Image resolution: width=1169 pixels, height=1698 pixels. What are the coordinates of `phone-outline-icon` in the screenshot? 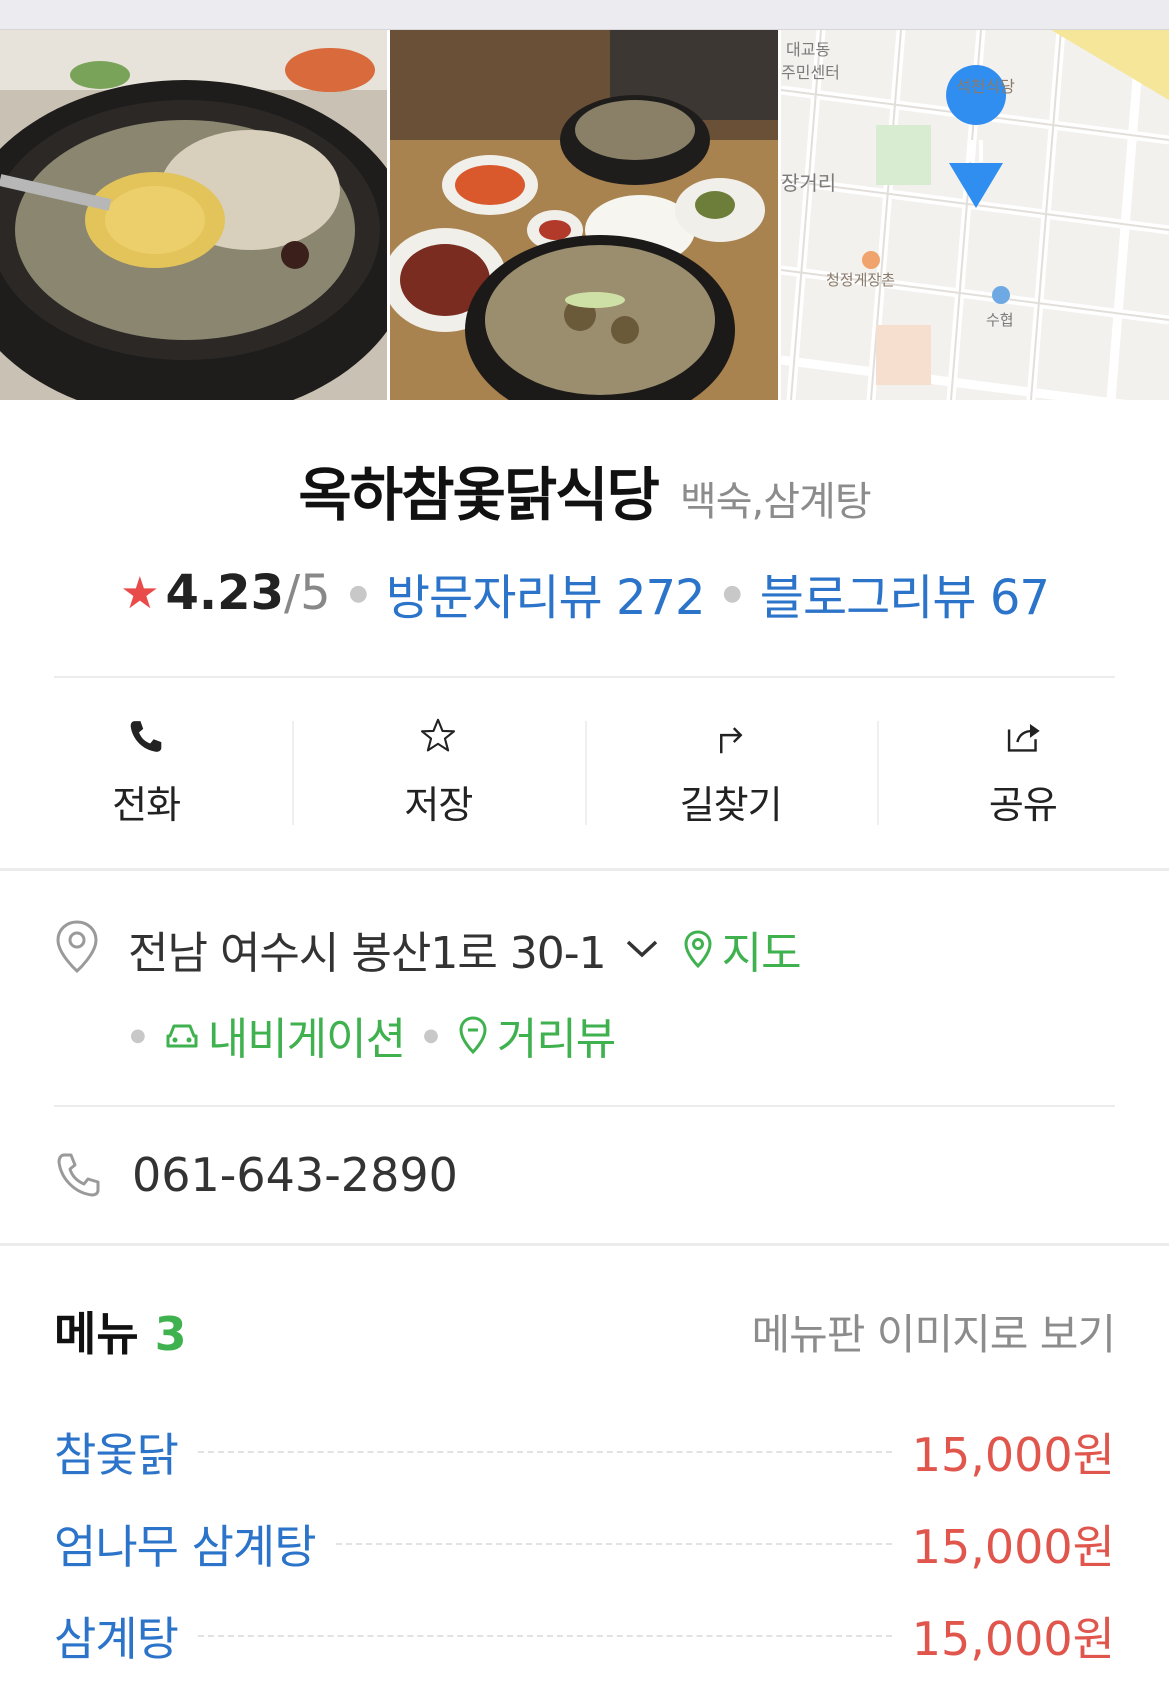 It's located at (78, 1175).